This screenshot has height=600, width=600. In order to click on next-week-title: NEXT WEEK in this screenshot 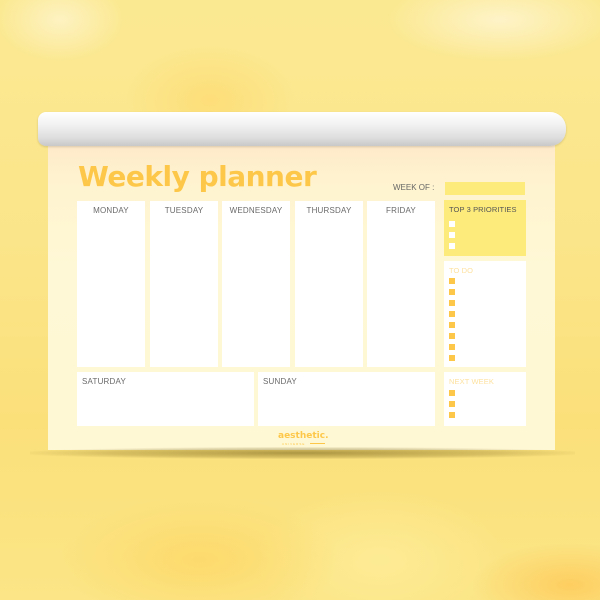, I will do `click(471, 381)`.